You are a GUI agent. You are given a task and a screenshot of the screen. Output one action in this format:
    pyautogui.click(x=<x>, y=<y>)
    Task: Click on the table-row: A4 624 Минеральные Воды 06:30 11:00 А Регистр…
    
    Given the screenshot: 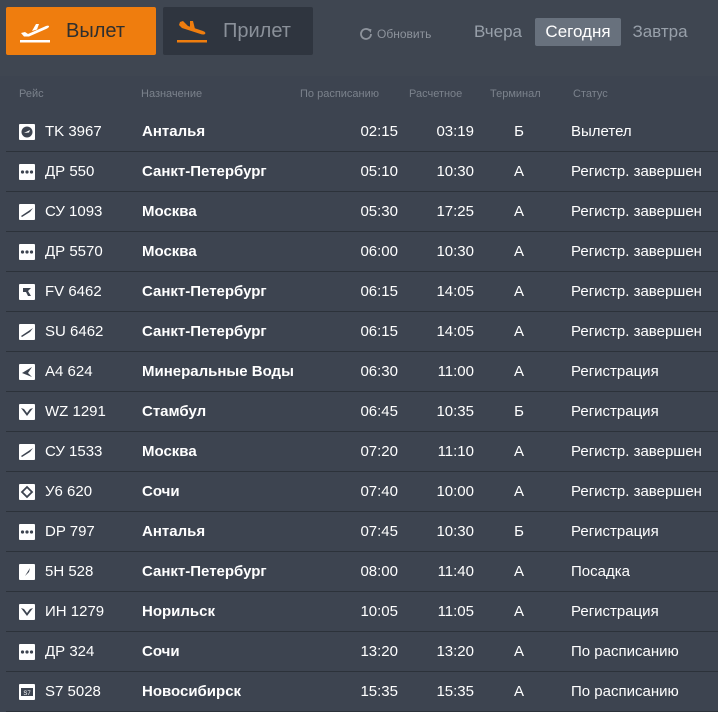 What is the action you would take?
    pyautogui.click(x=362, y=372)
    